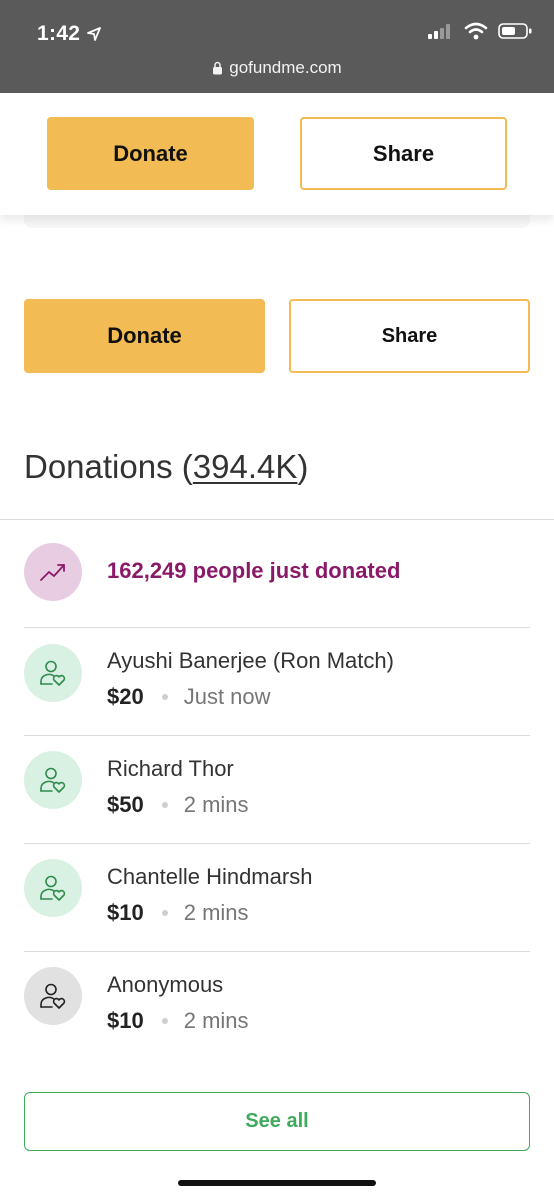 The image size is (554, 1199). I want to click on sticky-action-bar: Donate Share, so click(277, 154).